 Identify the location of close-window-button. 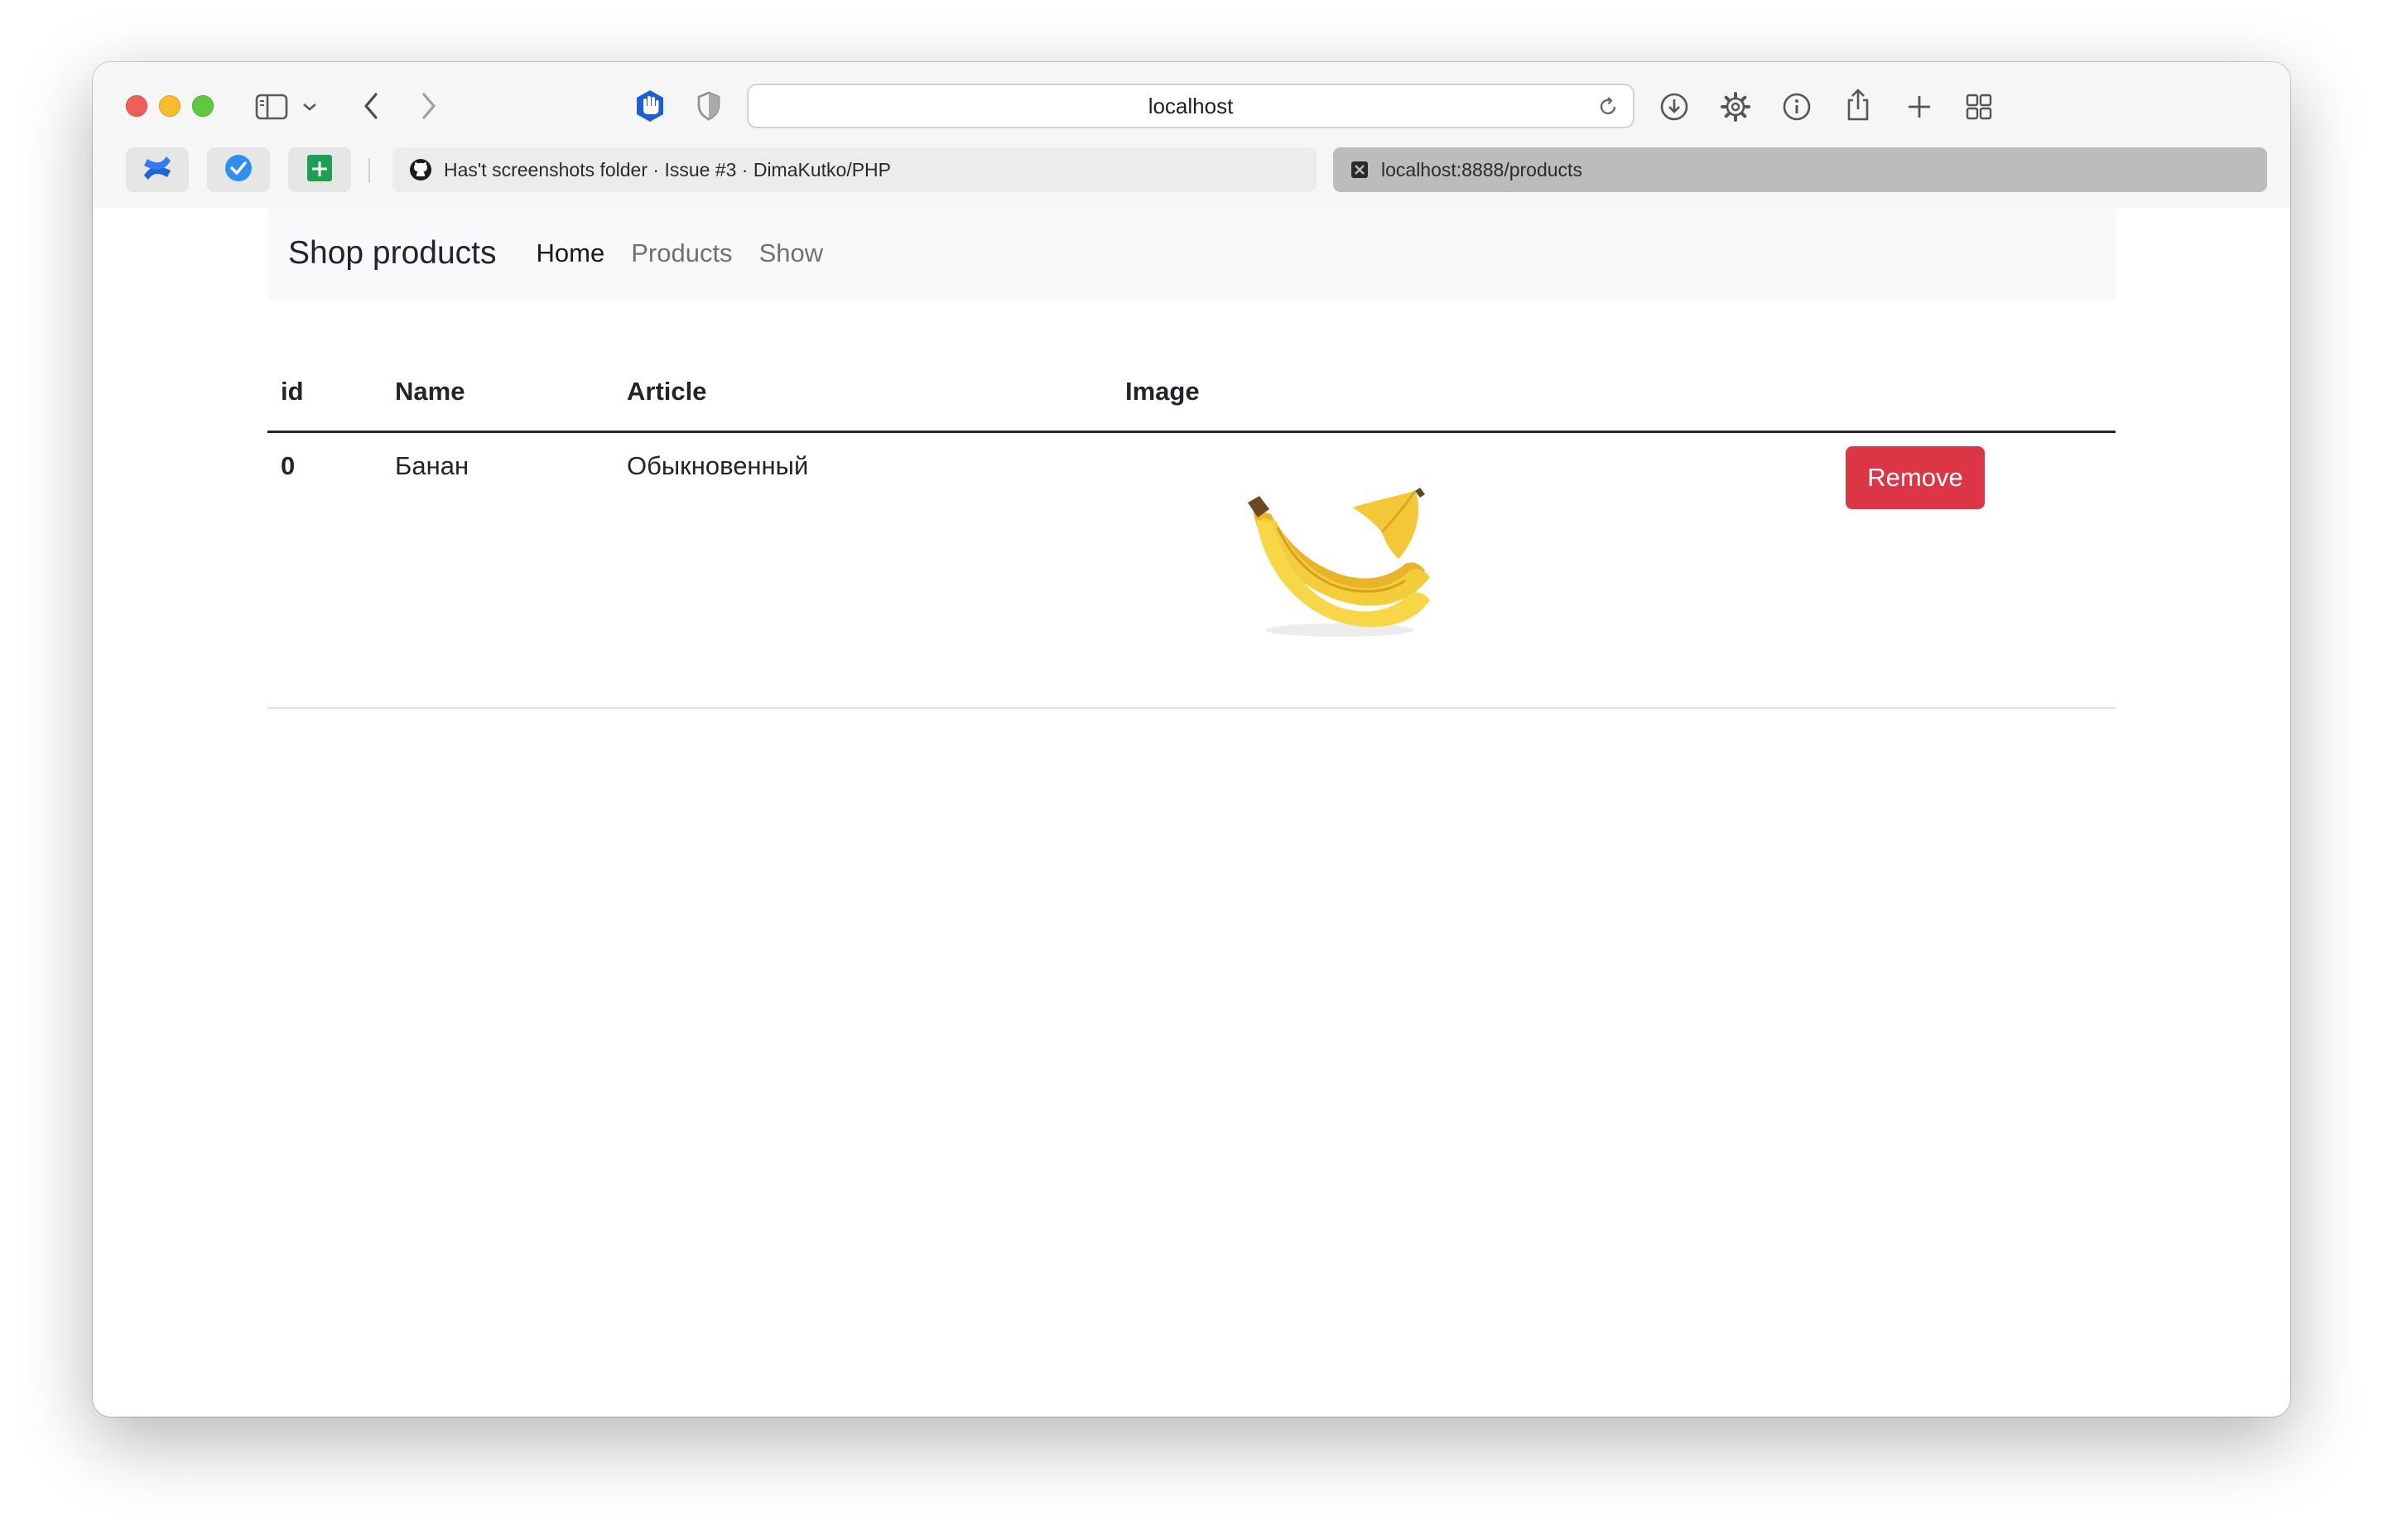
(136, 106).